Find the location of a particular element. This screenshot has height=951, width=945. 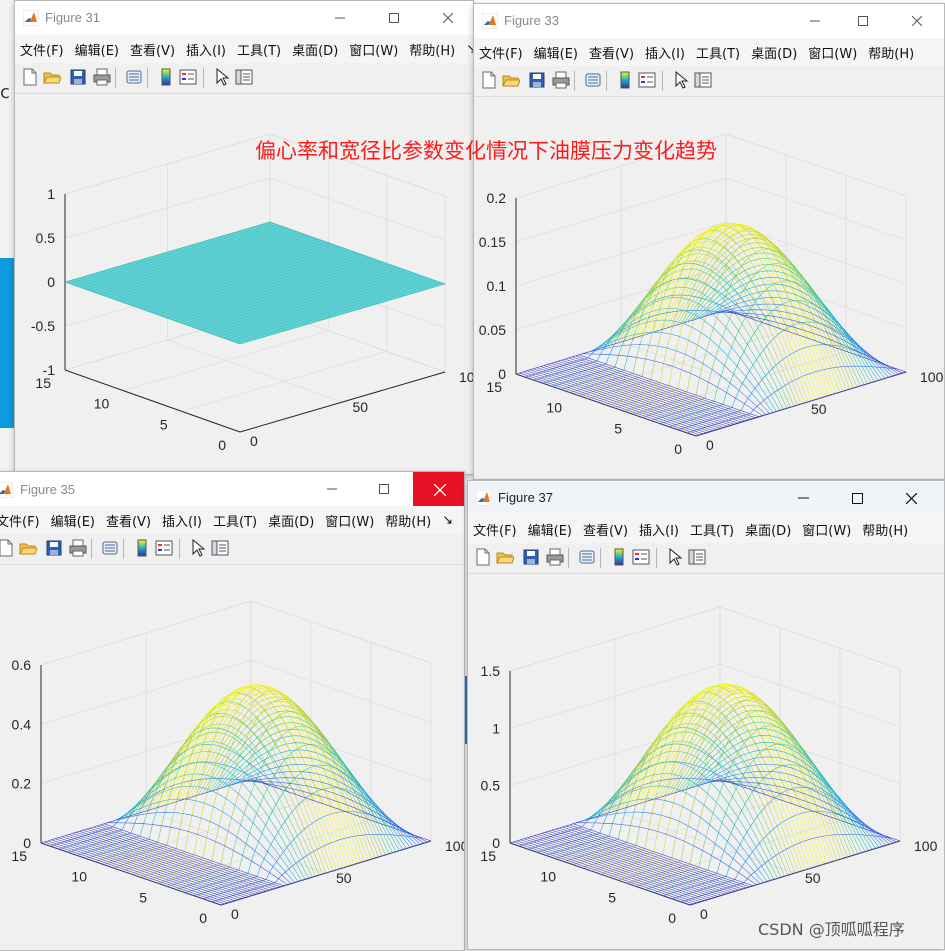

z-tick-label: 0.5 is located at coordinates (491, 786).